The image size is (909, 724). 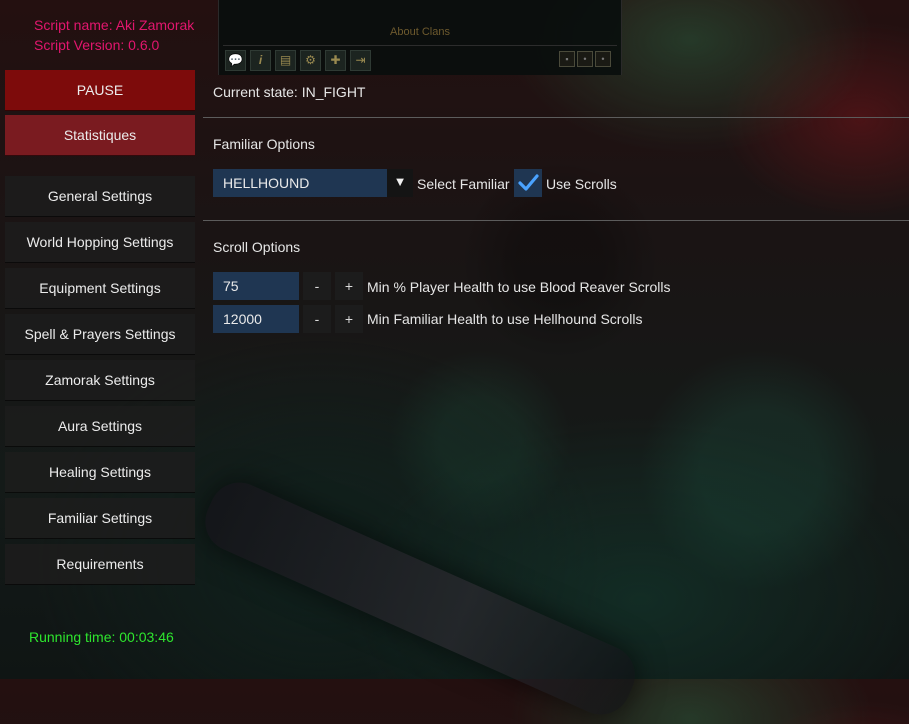 What do you see at coordinates (260, 60) in the screenshot?
I see `info-icon: i` at bounding box center [260, 60].